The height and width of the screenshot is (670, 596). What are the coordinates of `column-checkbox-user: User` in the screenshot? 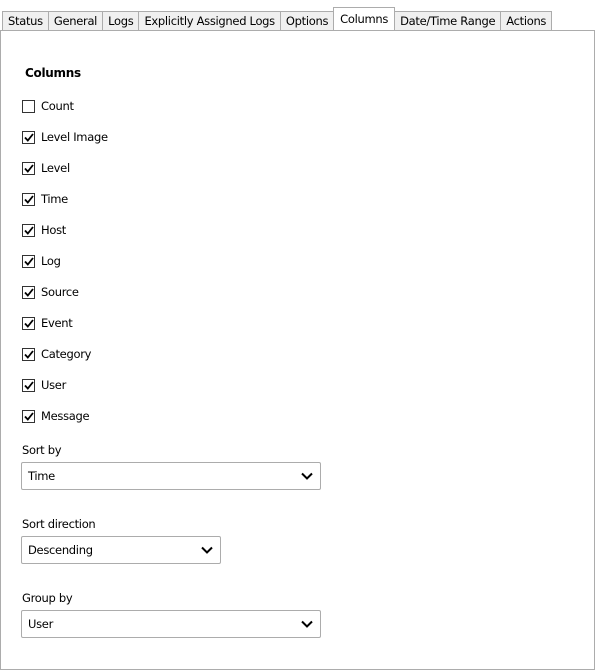 It's located at (44, 385).